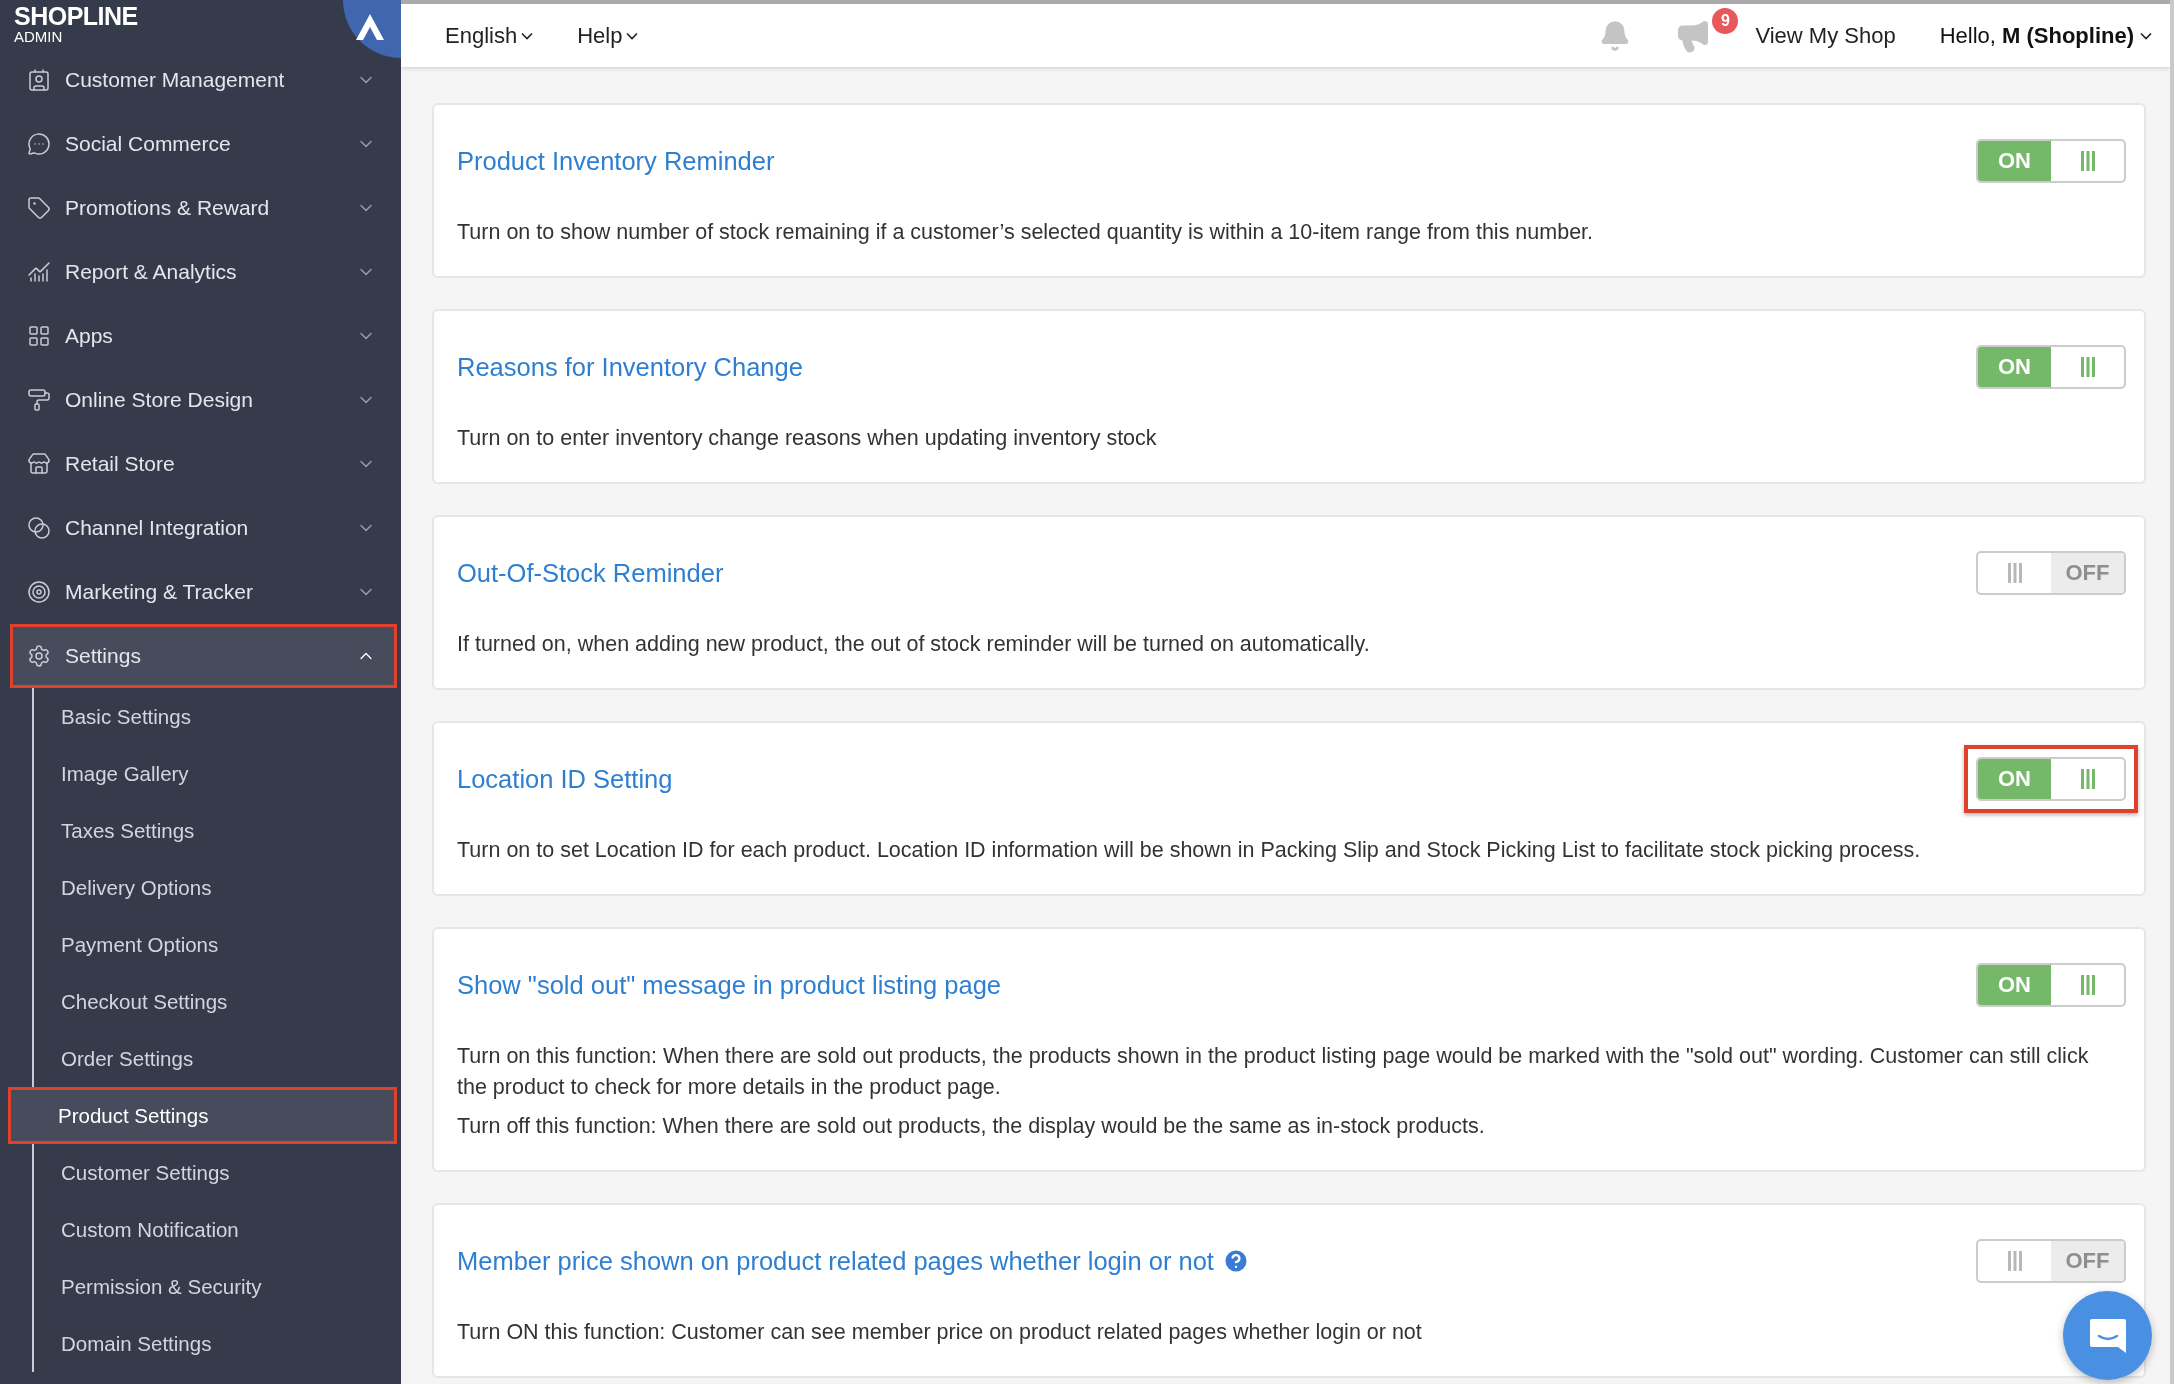 This screenshot has height=1384, width=2174. I want to click on submenu-item: Customer Settings, so click(215, 1172).